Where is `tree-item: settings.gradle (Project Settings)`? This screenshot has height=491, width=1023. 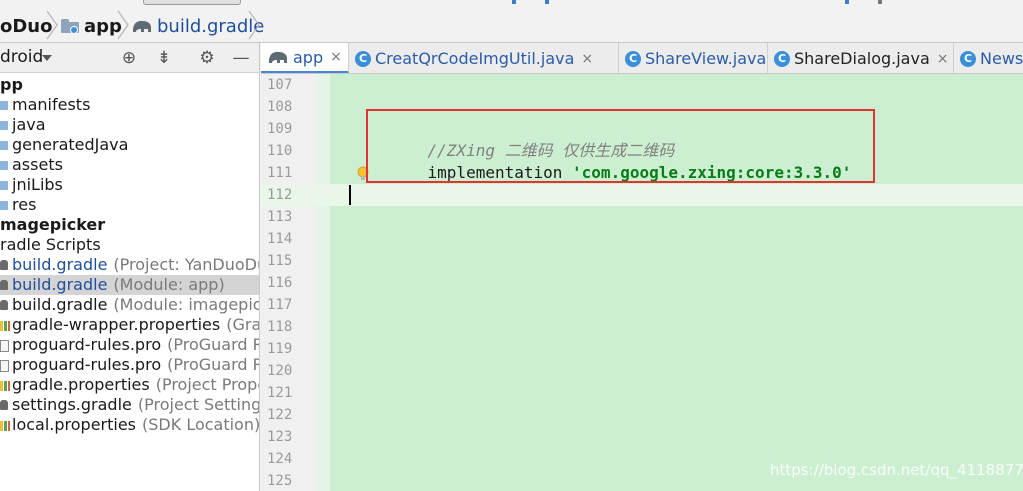 tree-item: settings.gradle (Project Settings) is located at coordinates (129, 405).